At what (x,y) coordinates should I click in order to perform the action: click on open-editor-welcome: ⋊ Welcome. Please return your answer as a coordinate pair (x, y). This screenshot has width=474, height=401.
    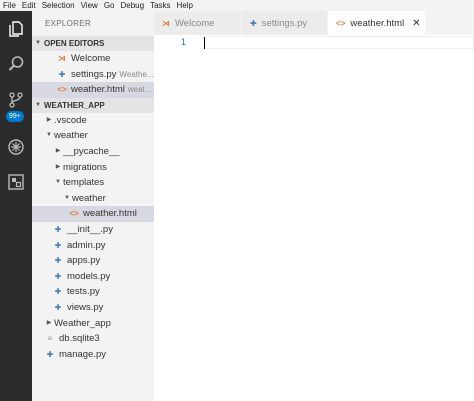
    Looking at the image, I should click on (93, 59).